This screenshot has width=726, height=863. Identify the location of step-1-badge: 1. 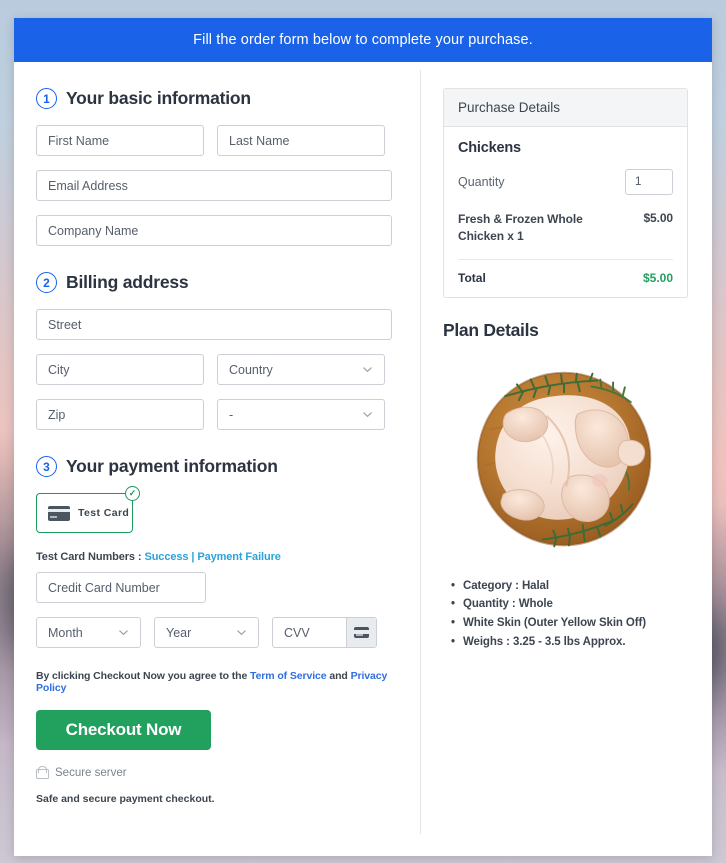
(46, 98).